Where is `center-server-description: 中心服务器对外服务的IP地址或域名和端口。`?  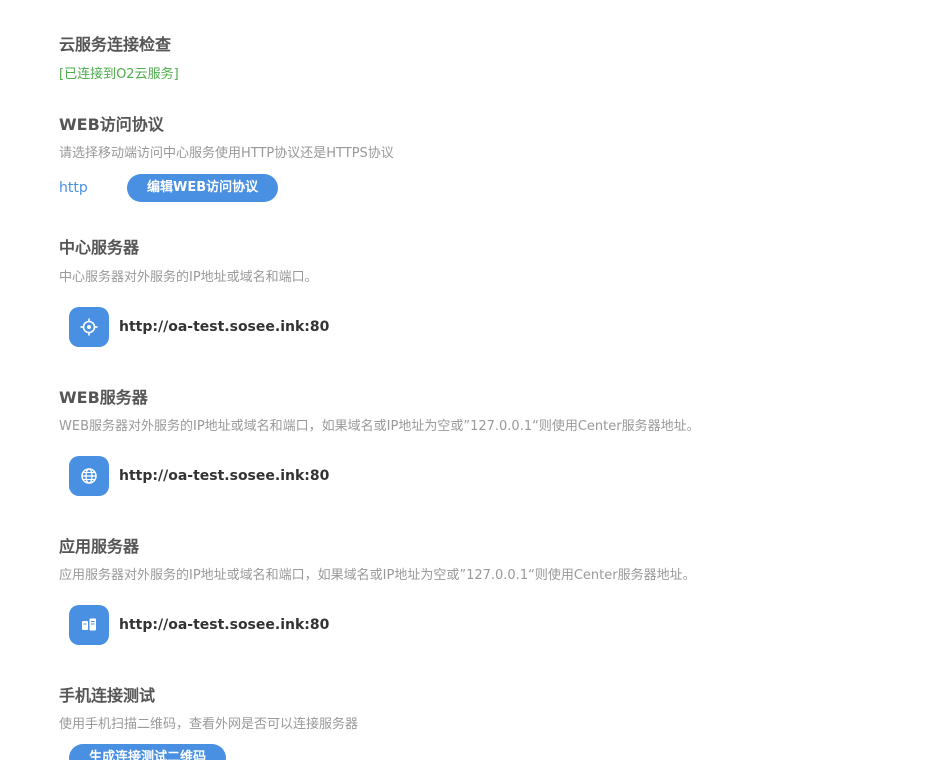
center-server-description: 中心服务器对外服务的IP地址或域名和端口。 is located at coordinates (188, 277).